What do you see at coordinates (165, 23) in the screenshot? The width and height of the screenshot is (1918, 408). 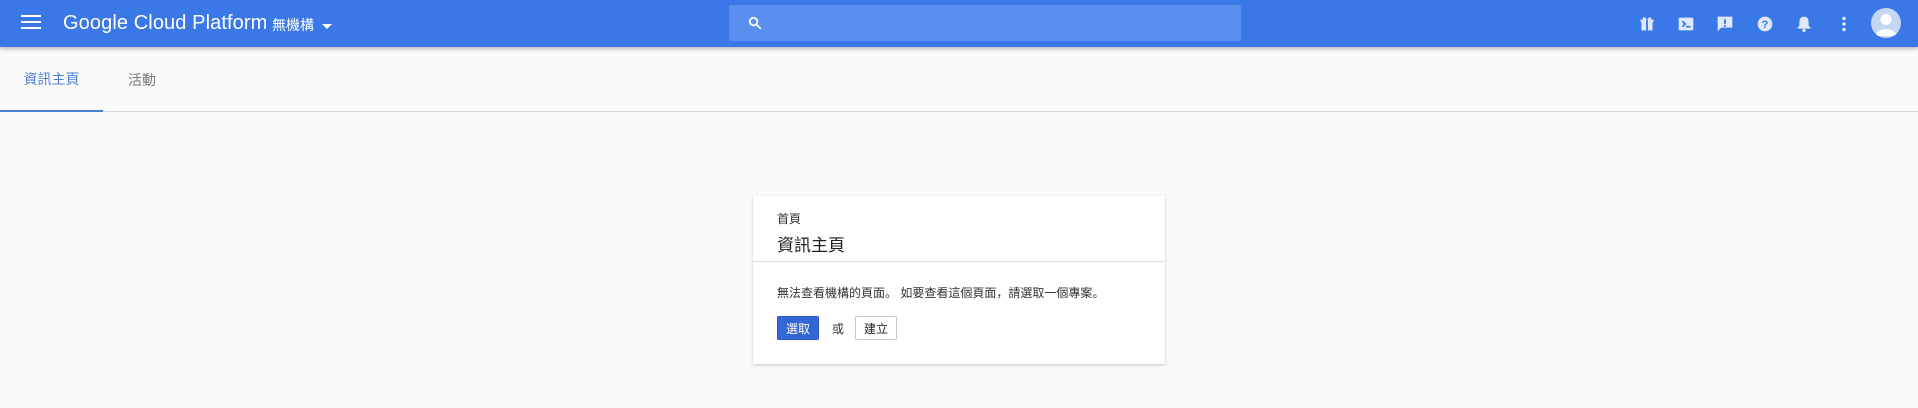 I see `app-title: Google Cloud Platform` at bounding box center [165, 23].